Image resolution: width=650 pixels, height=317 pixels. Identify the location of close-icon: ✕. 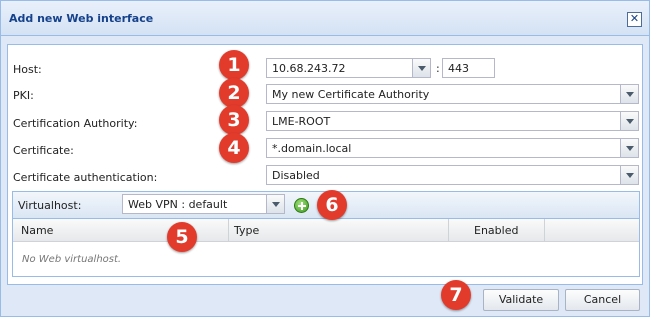
(634, 19).